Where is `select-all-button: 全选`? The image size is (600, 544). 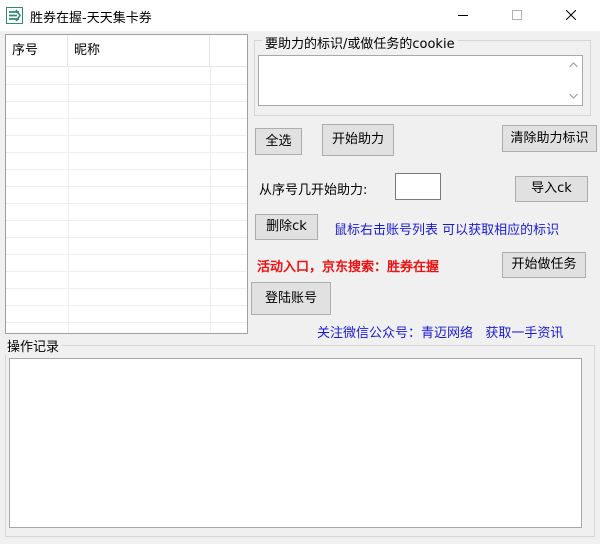 select-all-button: 全选 is located at coordinates (278, 141).